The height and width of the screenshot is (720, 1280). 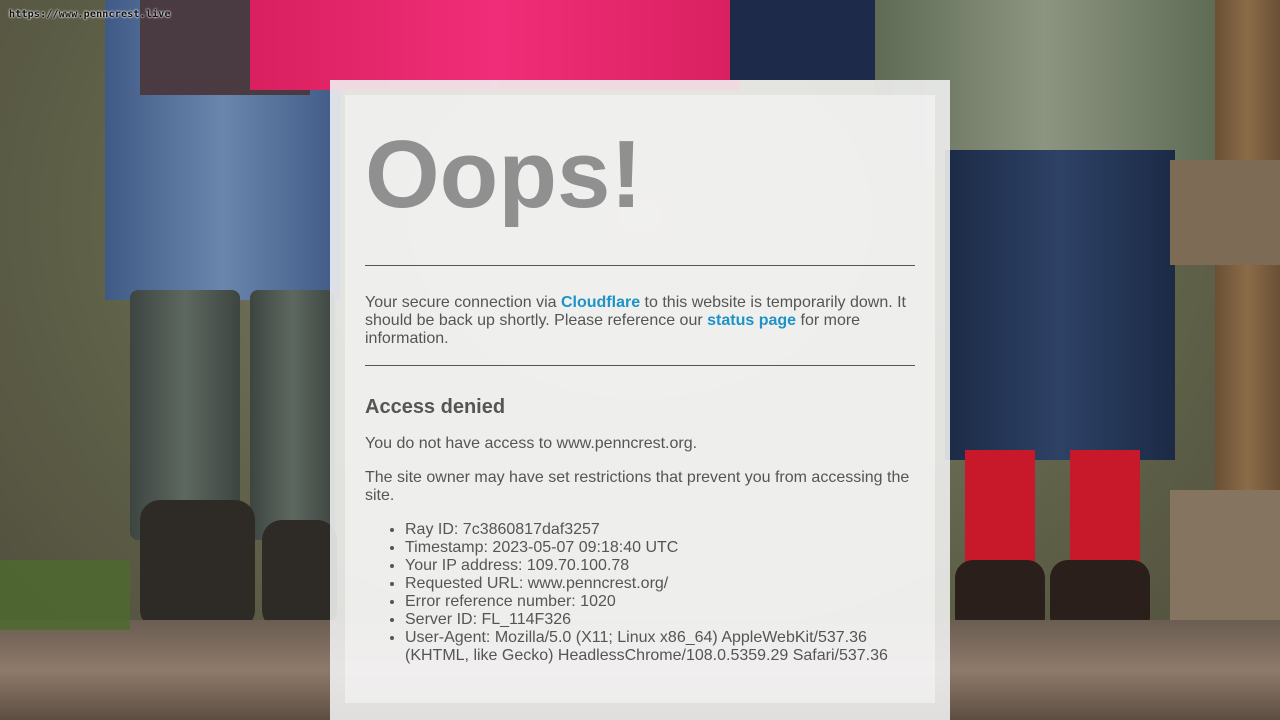 What do you see at coordinates (435, 407) in the screenshot?
I see `section-heading: Access denied` at bounding box center [435, 407].